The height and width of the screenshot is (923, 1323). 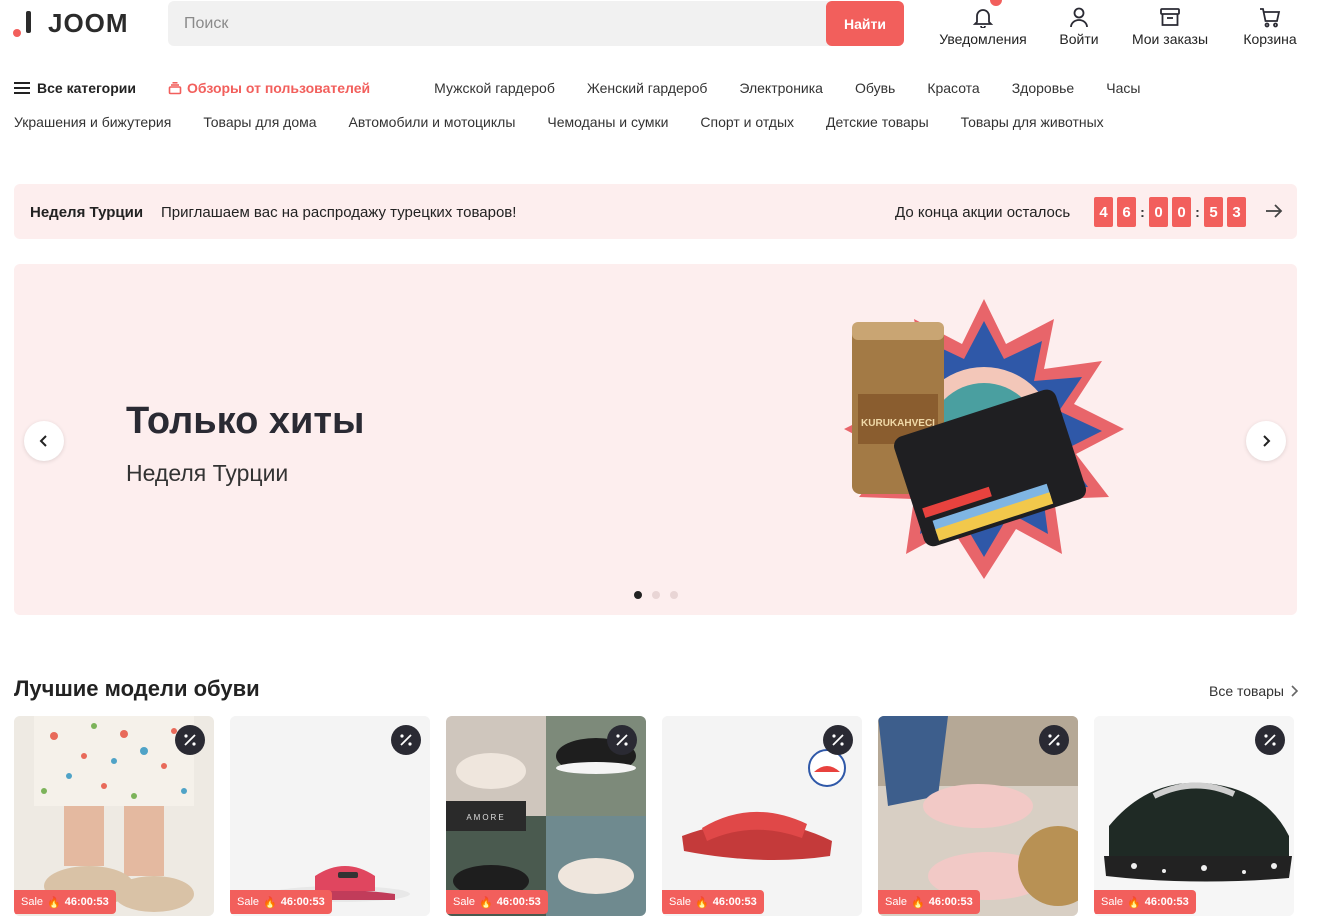 I want to click on timer-digit: 4, so click(x=1103, y=212).